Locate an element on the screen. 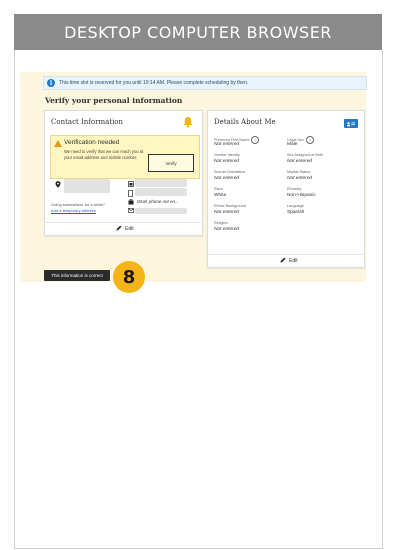 The image size is (395, 550). details-about-me-card is located at coordinates (286, 189).